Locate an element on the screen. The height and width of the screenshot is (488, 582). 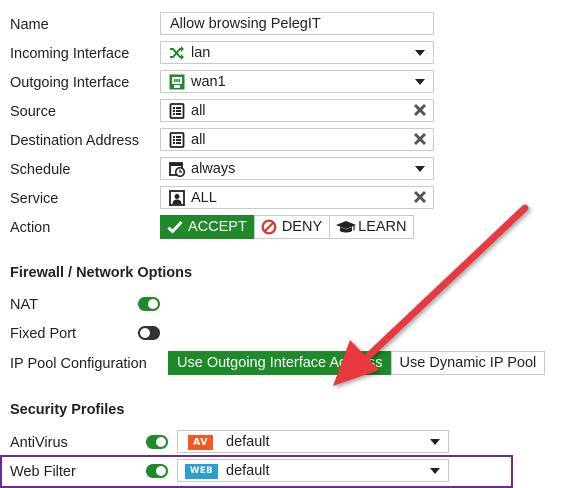
network-port-icon is located at coordinates (177, 82).